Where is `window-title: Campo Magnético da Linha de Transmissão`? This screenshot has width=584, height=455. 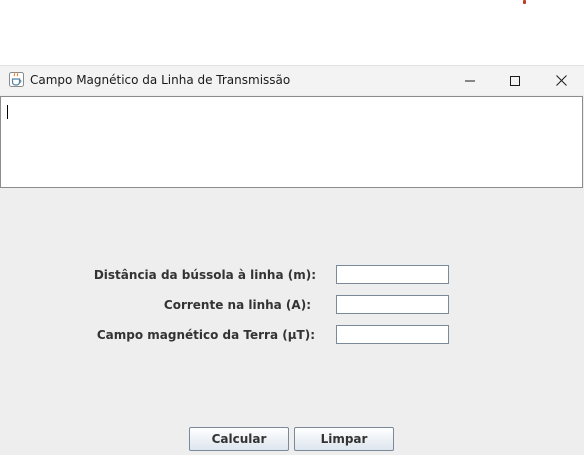 window-title: Campo Magnético da Linha de Transmissão is located at coordinates (160, 80).